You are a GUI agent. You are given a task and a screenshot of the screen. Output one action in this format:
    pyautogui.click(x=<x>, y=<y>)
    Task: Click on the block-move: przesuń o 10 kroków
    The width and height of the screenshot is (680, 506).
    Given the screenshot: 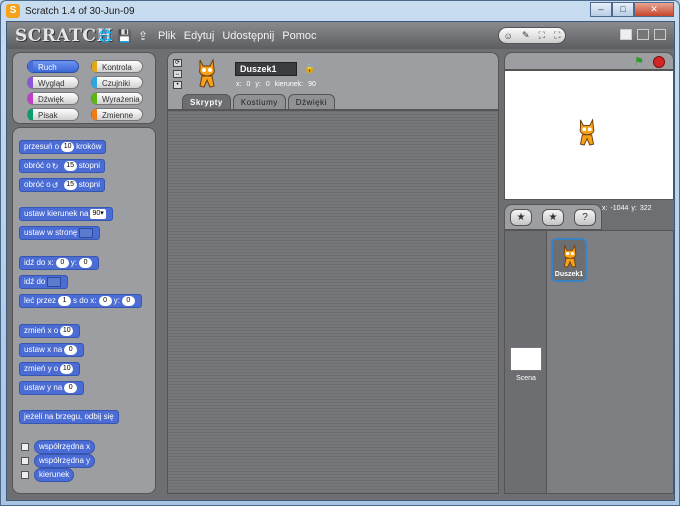 What is the action you would take?
    pyautogui.click(x=63, y=147)
    